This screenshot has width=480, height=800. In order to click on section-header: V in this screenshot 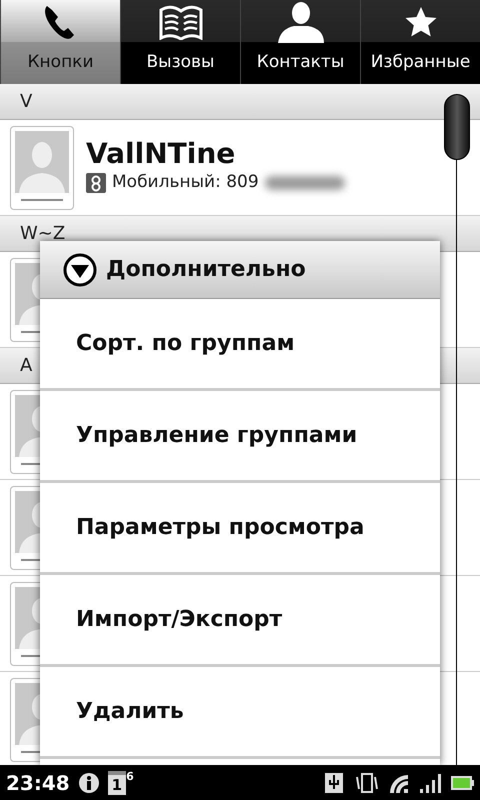, I will do `click(240, 102)`.